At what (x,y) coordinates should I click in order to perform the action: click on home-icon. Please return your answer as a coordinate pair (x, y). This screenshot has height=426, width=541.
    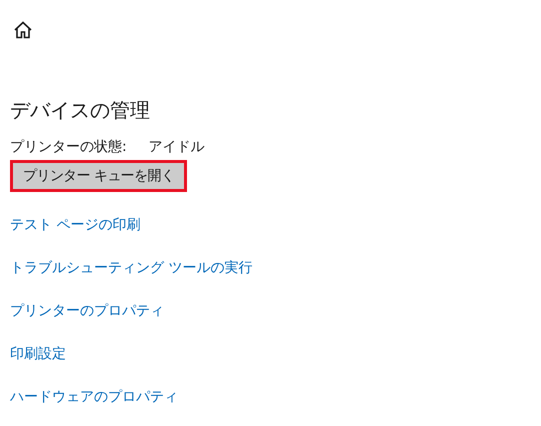
    Looking at the image, I should click on (23, 30).